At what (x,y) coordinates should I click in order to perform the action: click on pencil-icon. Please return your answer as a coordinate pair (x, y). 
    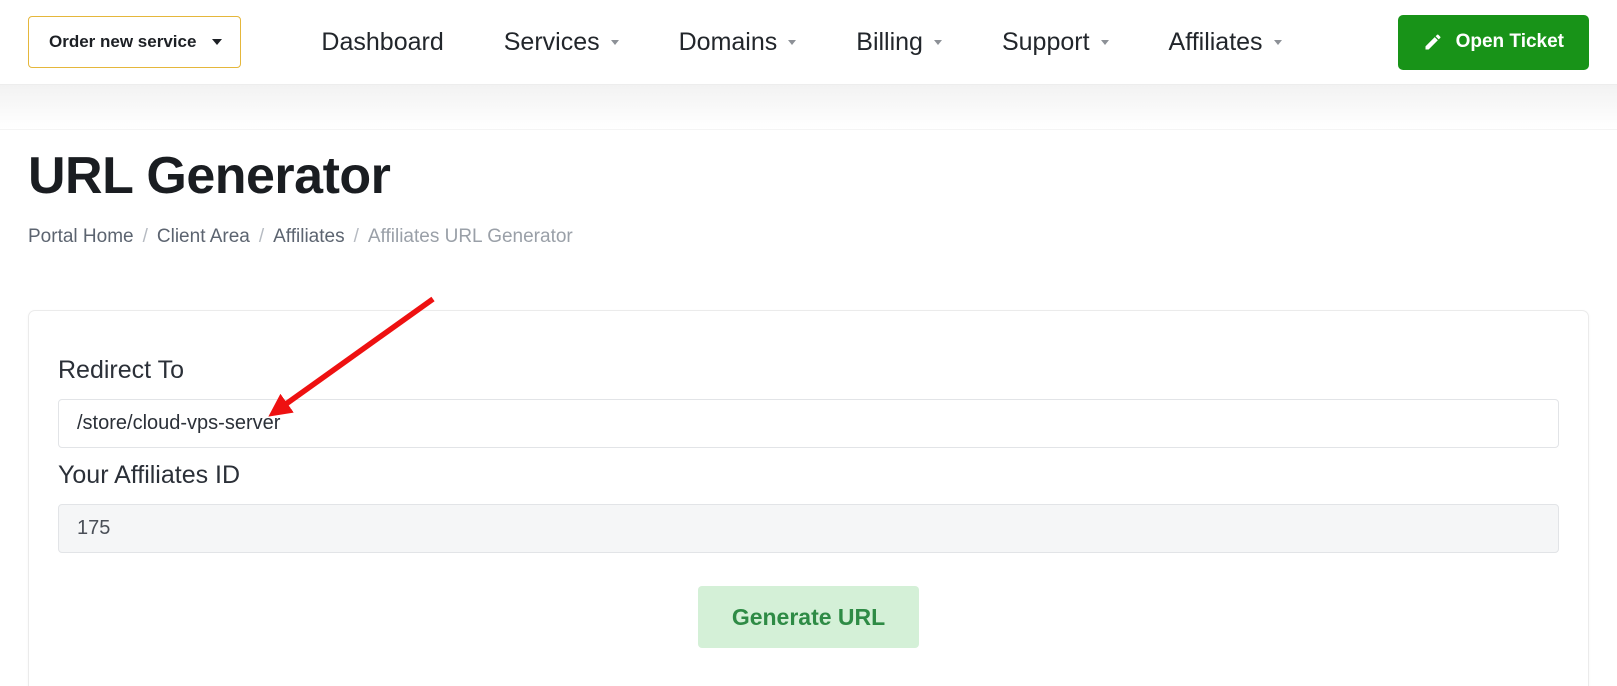
    Looking at the image, I should click on (1433, 42).